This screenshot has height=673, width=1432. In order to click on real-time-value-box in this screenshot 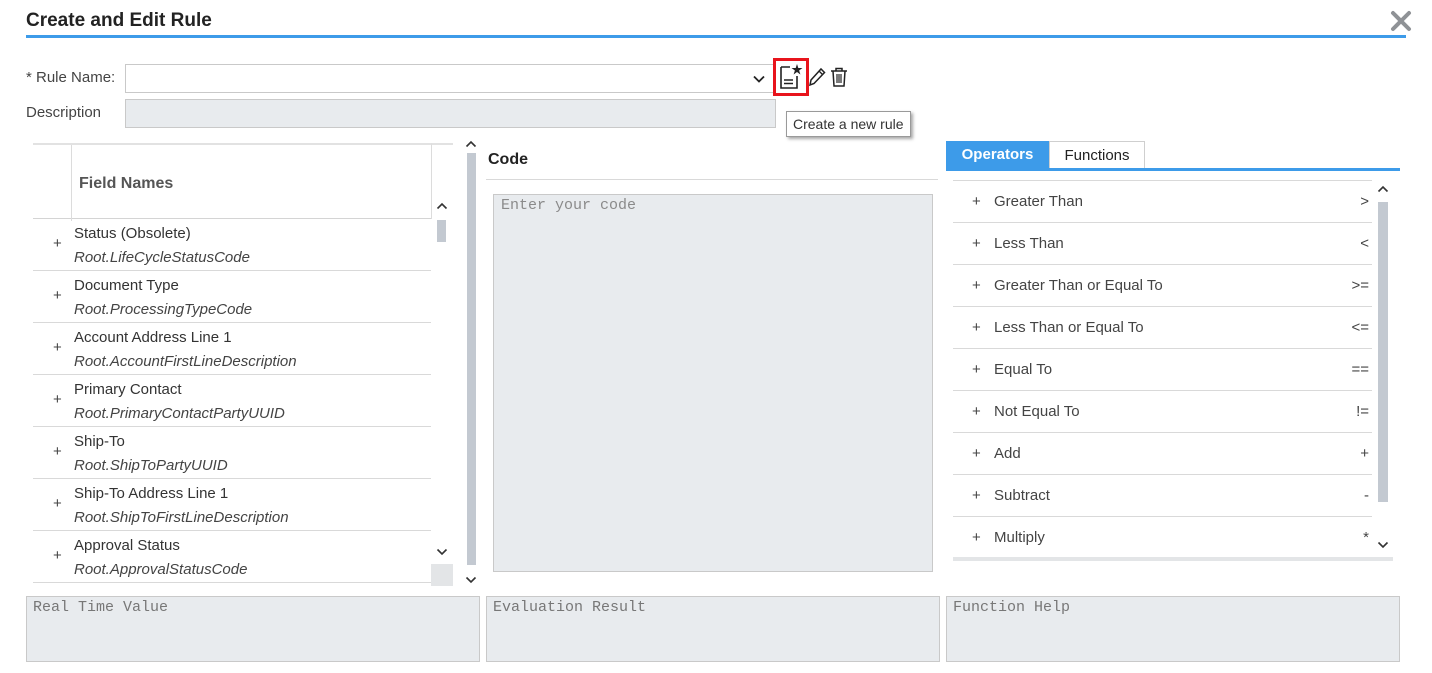, I will do `click(253, 629)`.